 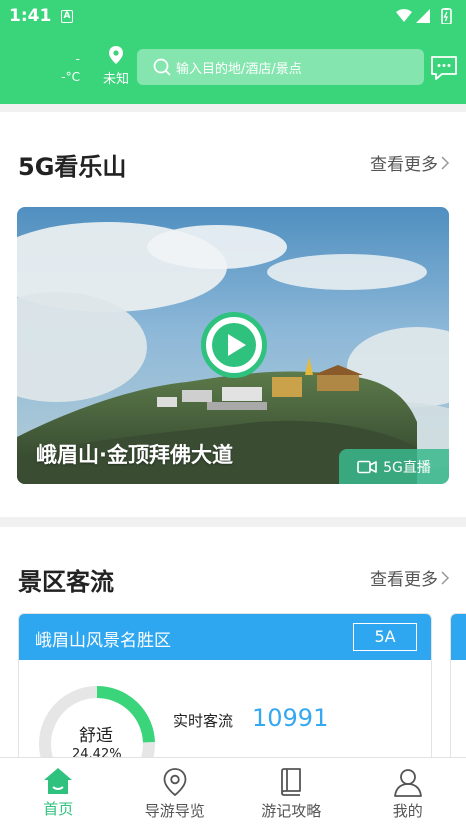 What do you see at coordinates (367, 466) in the screenshot?
I see `video-camera-icon` at bounding box center [367, 466].